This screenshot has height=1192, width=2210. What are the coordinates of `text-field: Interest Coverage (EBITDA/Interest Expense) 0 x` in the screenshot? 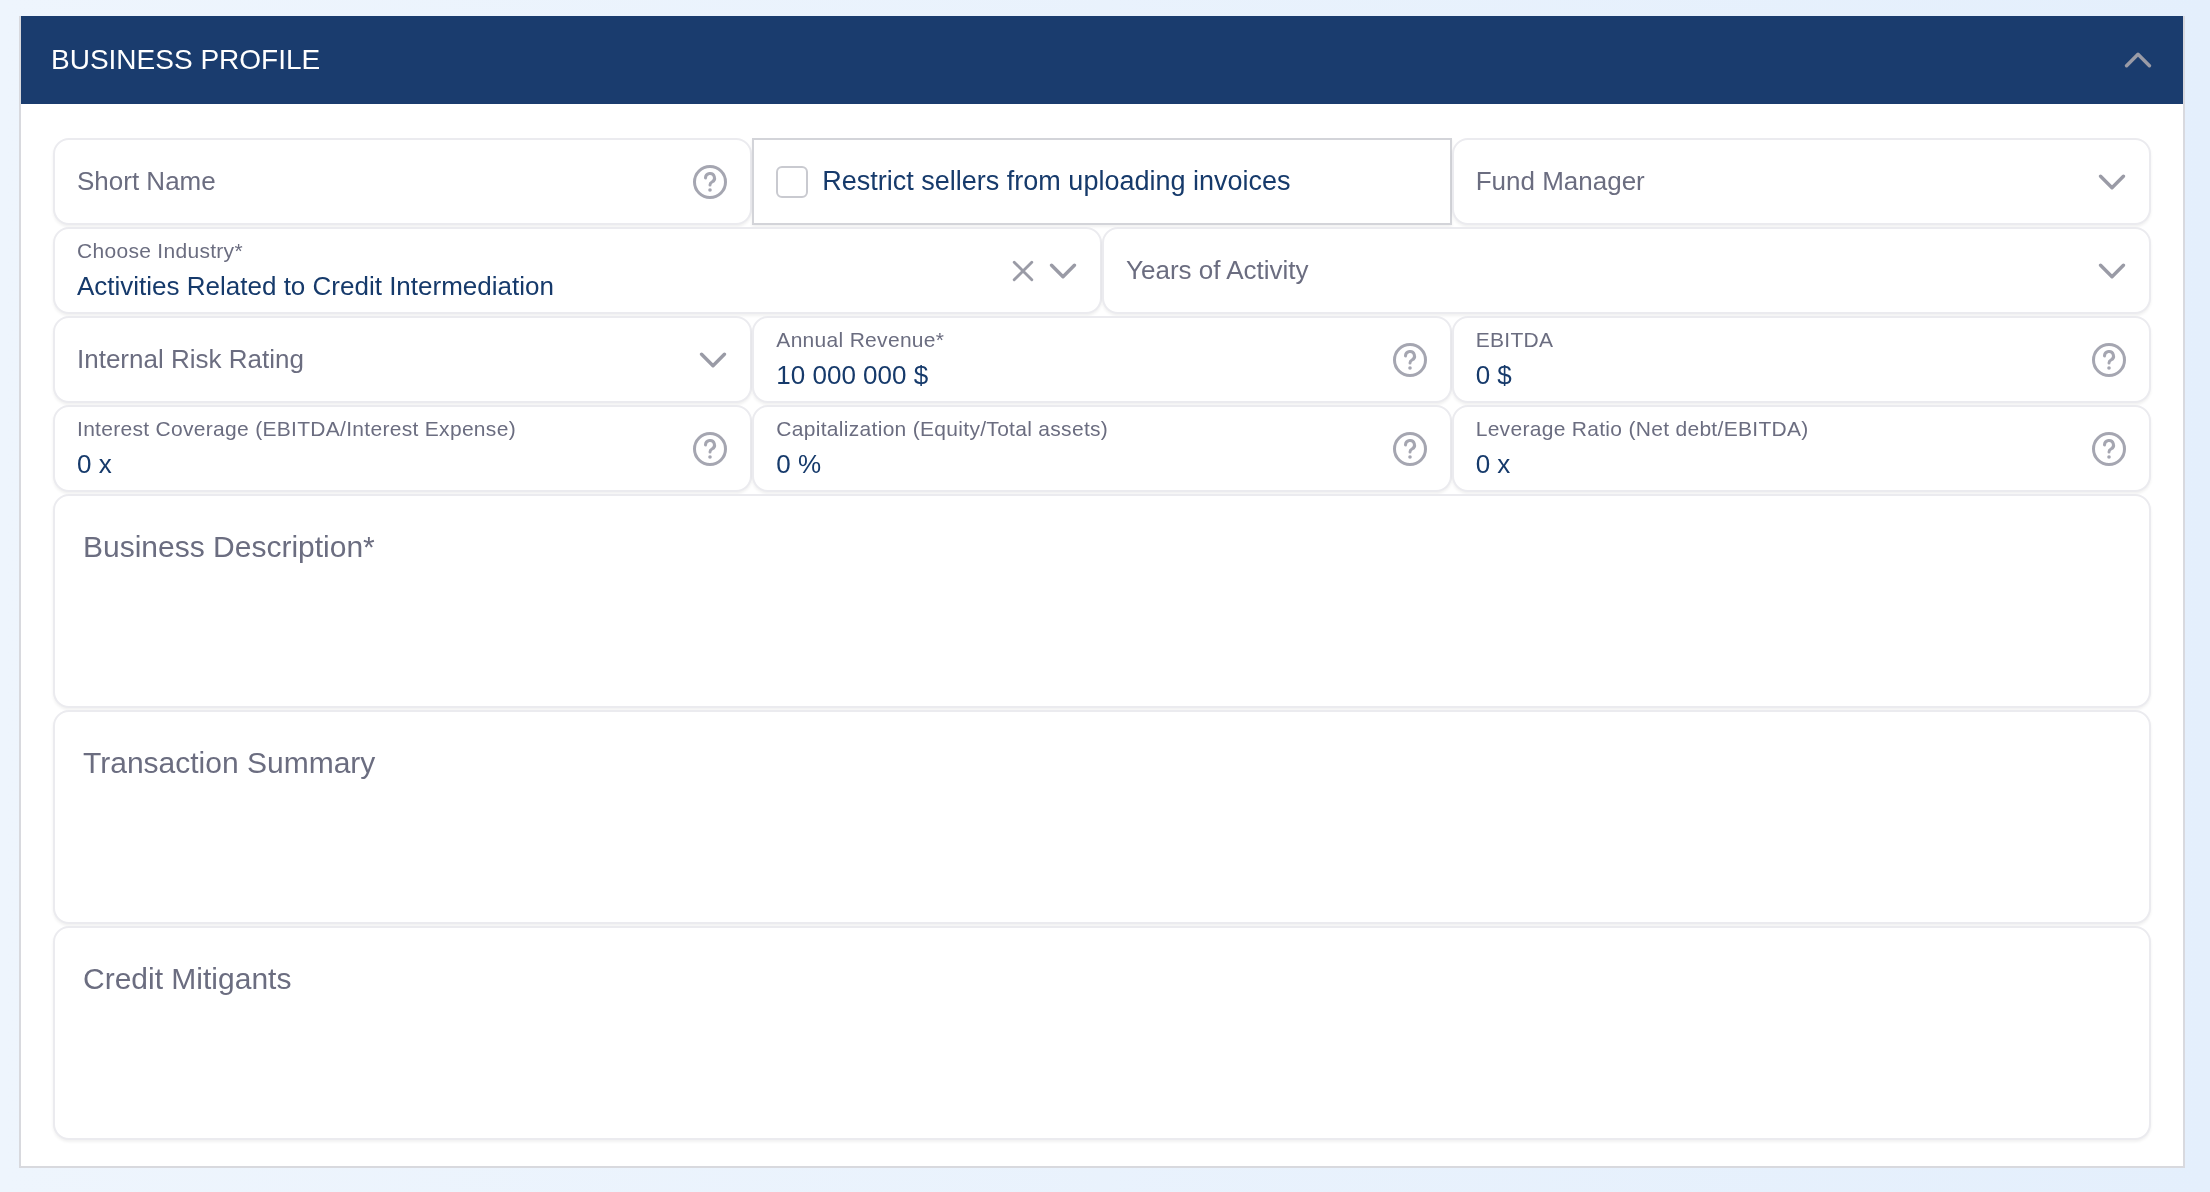 It's located at (403, 448).